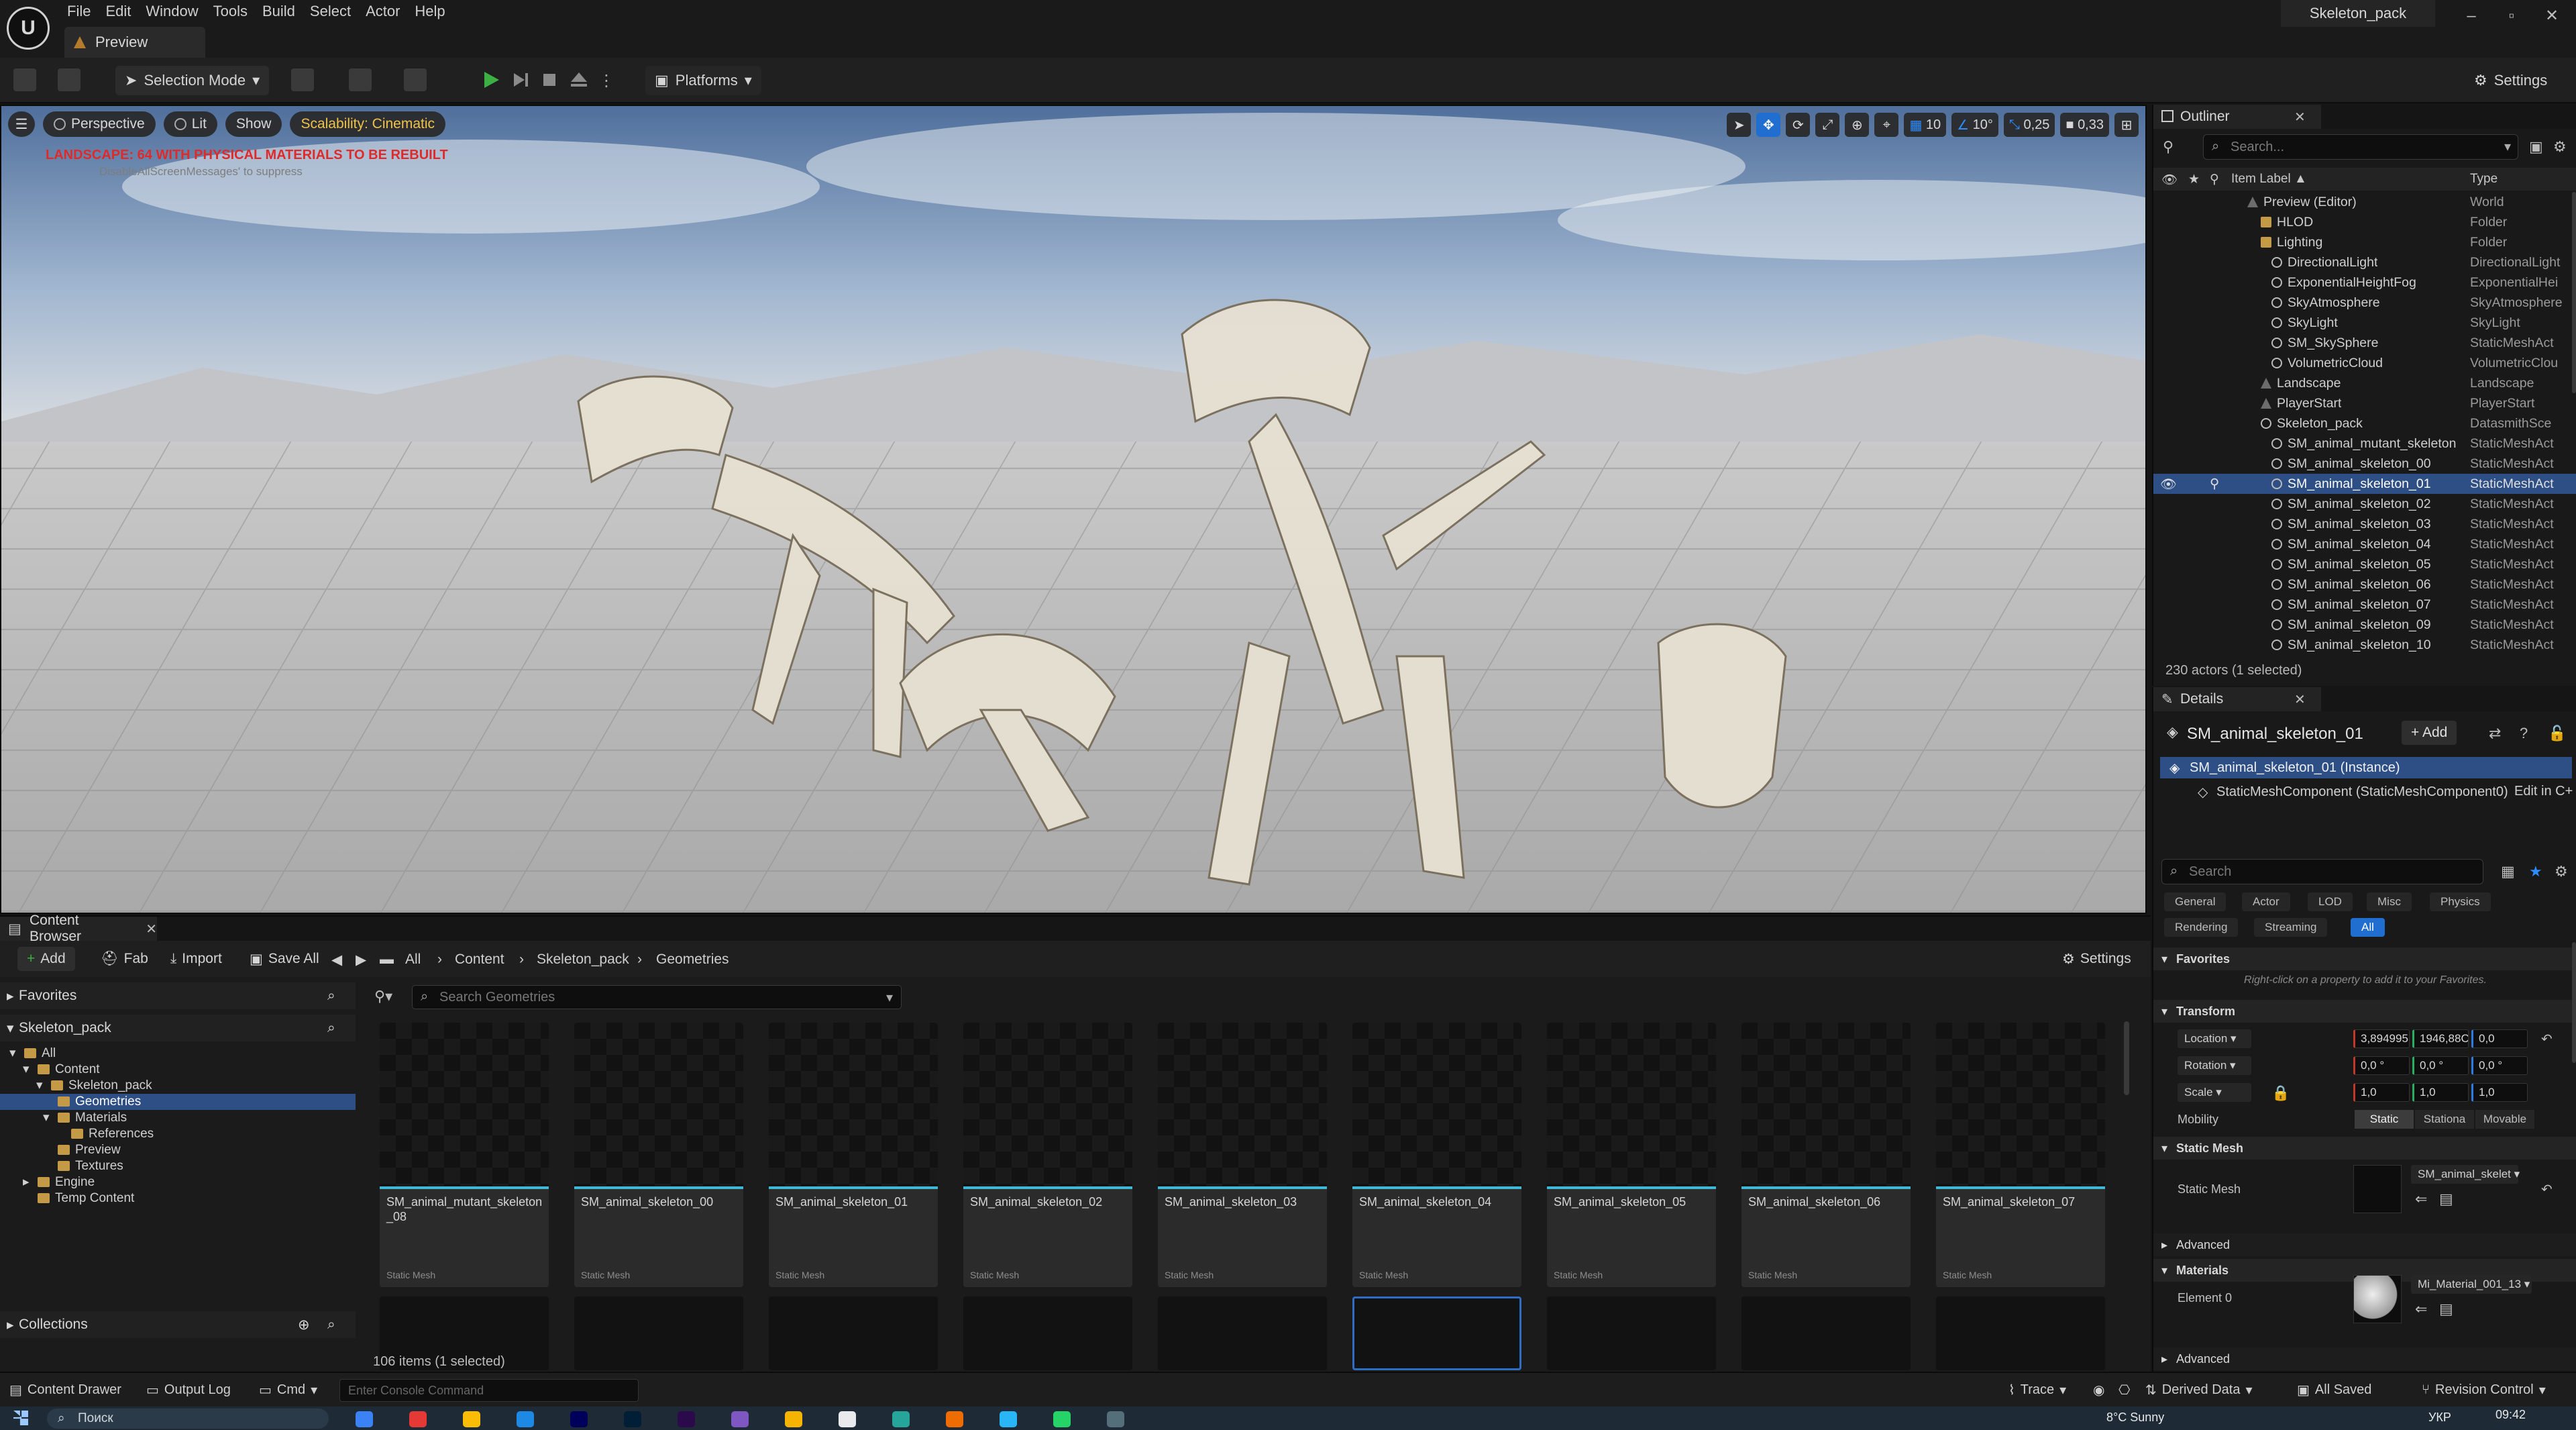 The width and height of the screenshot is (2576, 1430). Describe the element at coordinates (2364, 564) in the screenshot. I see `outliner-row: SM_animal_skeleton_05 StaticMeshAct` at that location.